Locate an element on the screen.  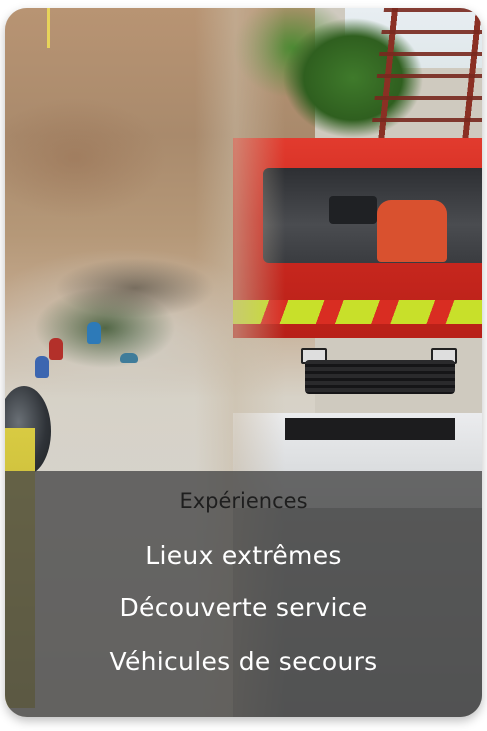
truck-grille is located at coordinates (380, 377).